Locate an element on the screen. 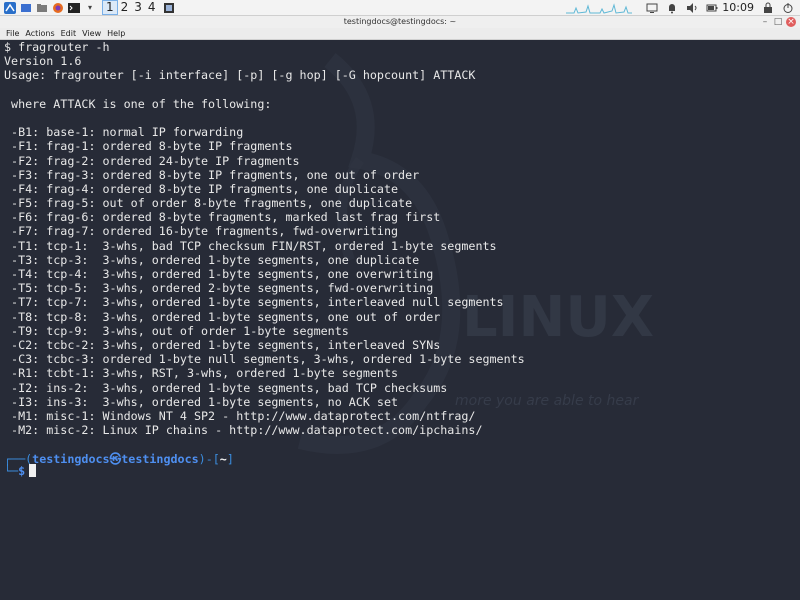 Image resolution: width=800 pixels, height=600 pixels. terminal-line: $ fragrouter -h is located at coordinates (57, 47).